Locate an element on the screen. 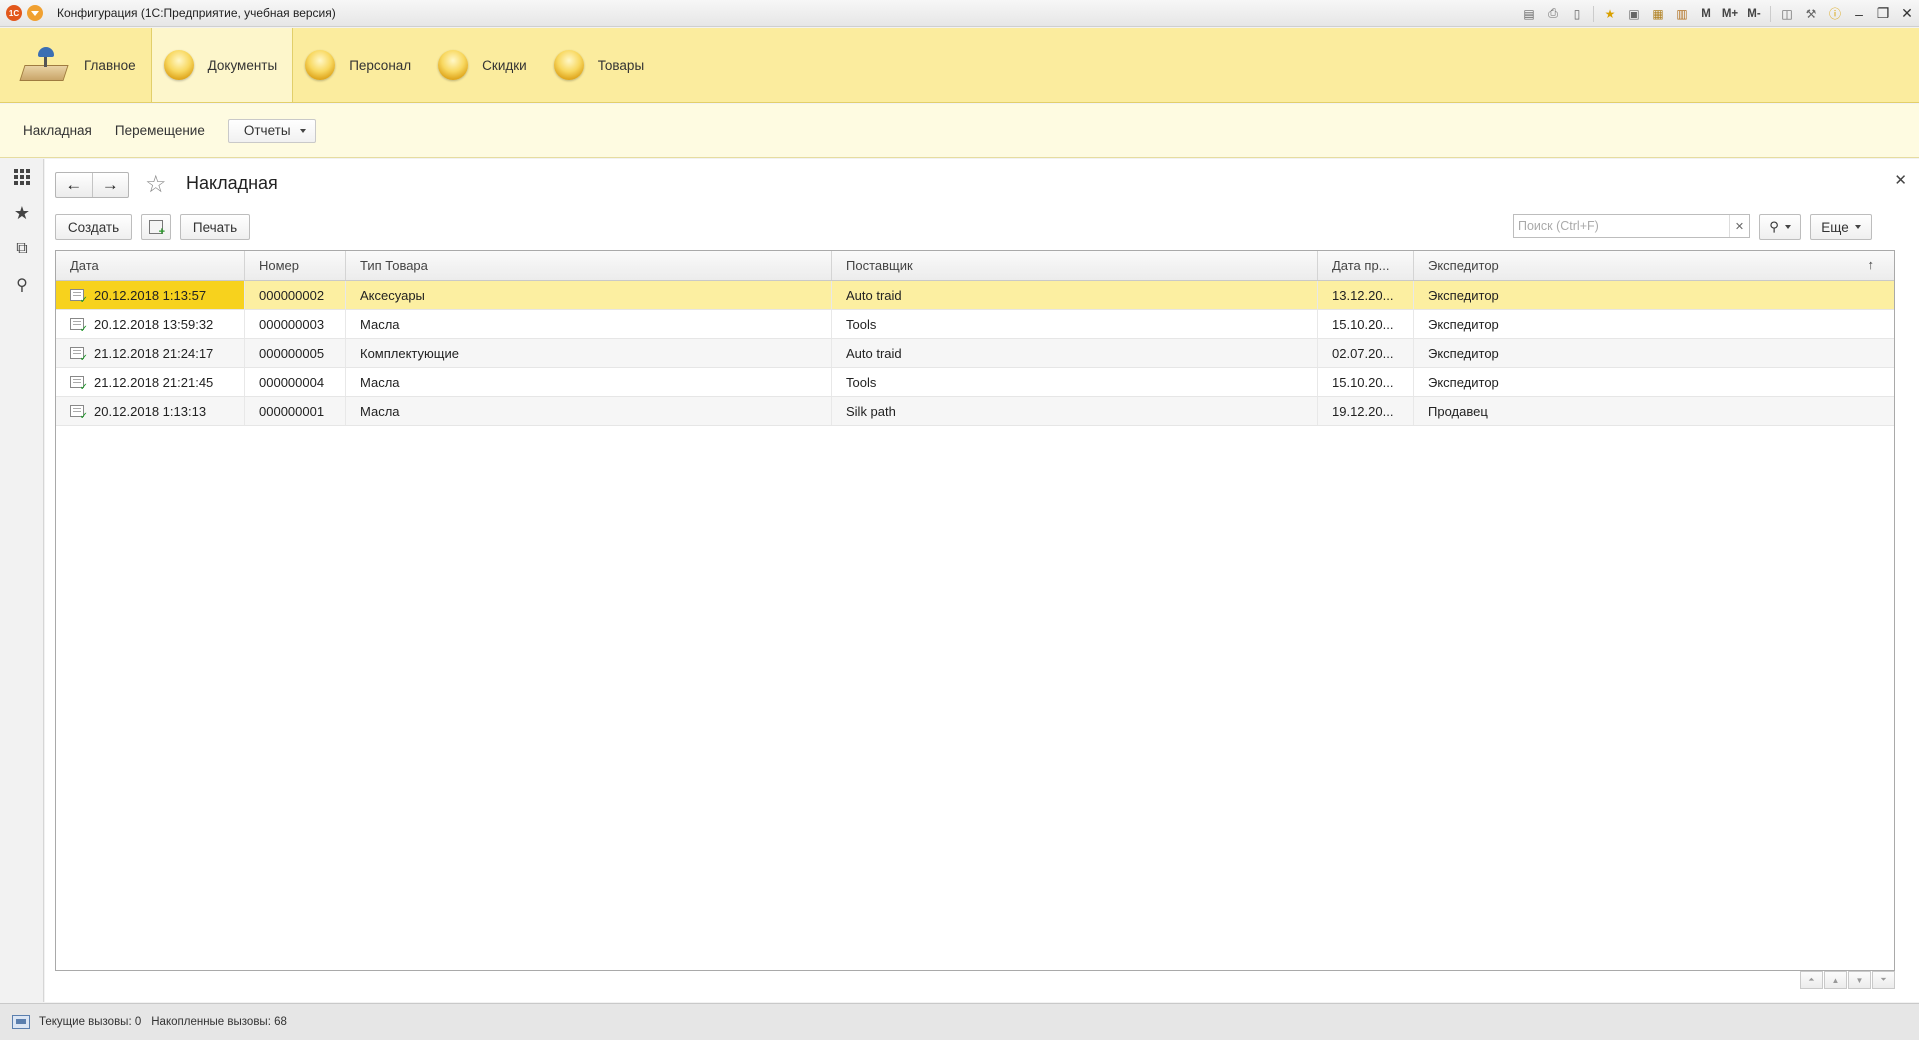  search-input is located at coordinates (1621, 226).